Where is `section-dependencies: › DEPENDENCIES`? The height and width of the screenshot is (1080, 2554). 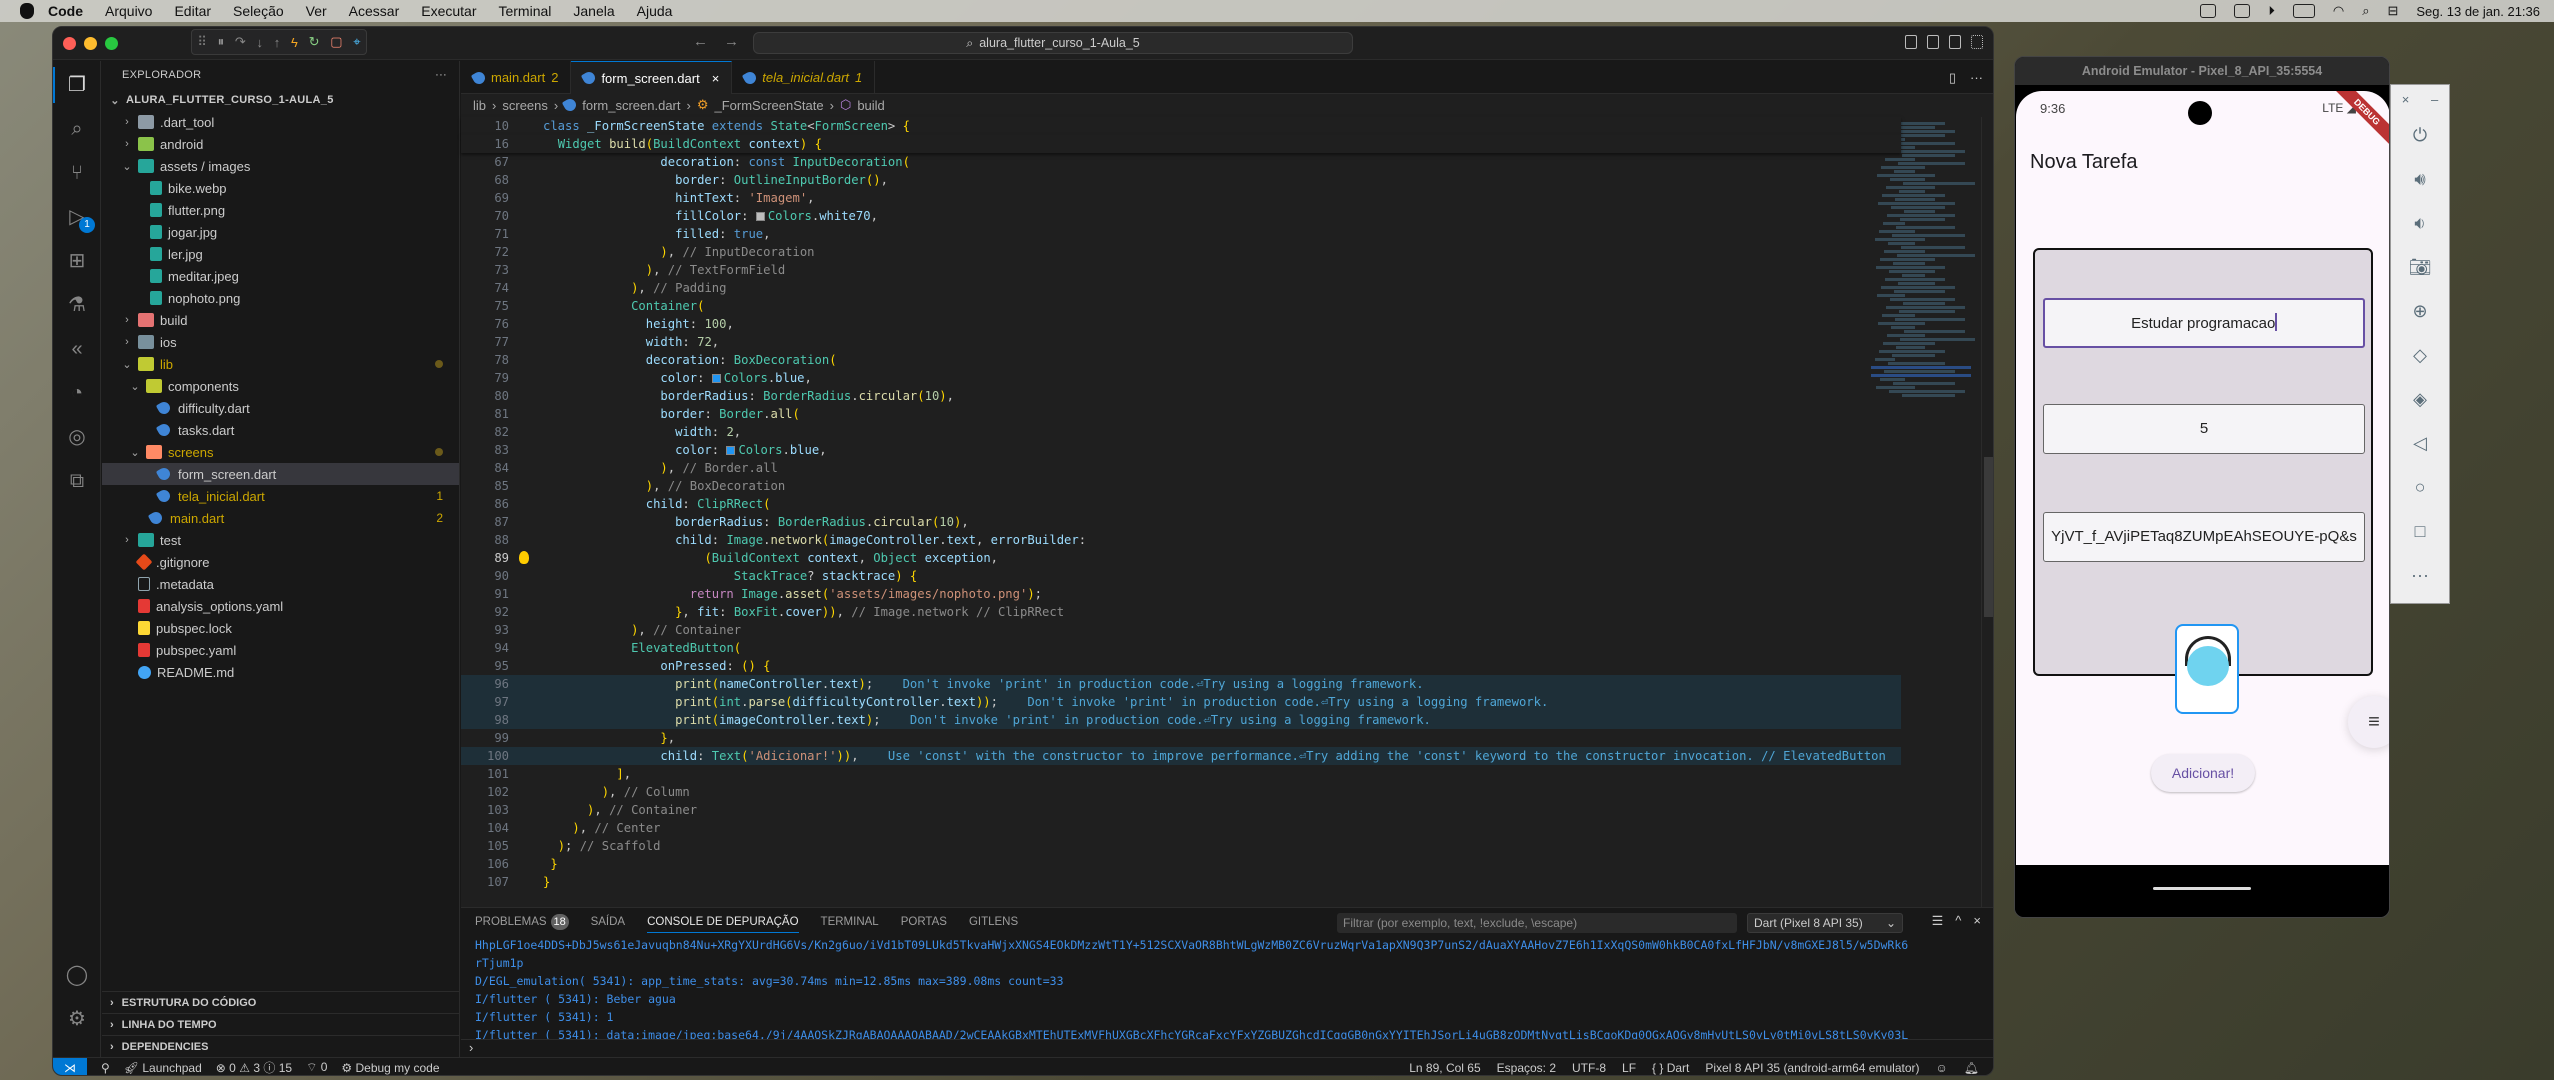
section-dependencies: › DEPENDENCIES is located at coordinates (280, 1046).